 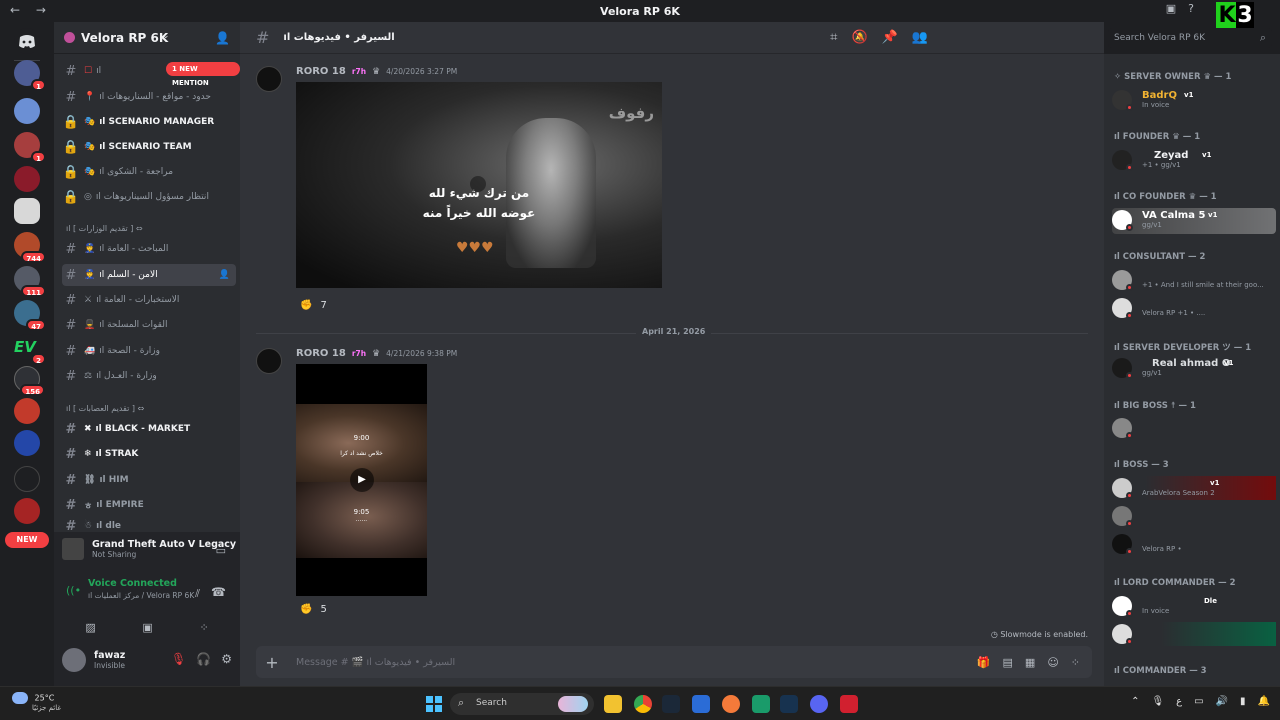 I want to click on channel-item: # 💂 ıl القوات المسلحة, so click(x=149, y=325).